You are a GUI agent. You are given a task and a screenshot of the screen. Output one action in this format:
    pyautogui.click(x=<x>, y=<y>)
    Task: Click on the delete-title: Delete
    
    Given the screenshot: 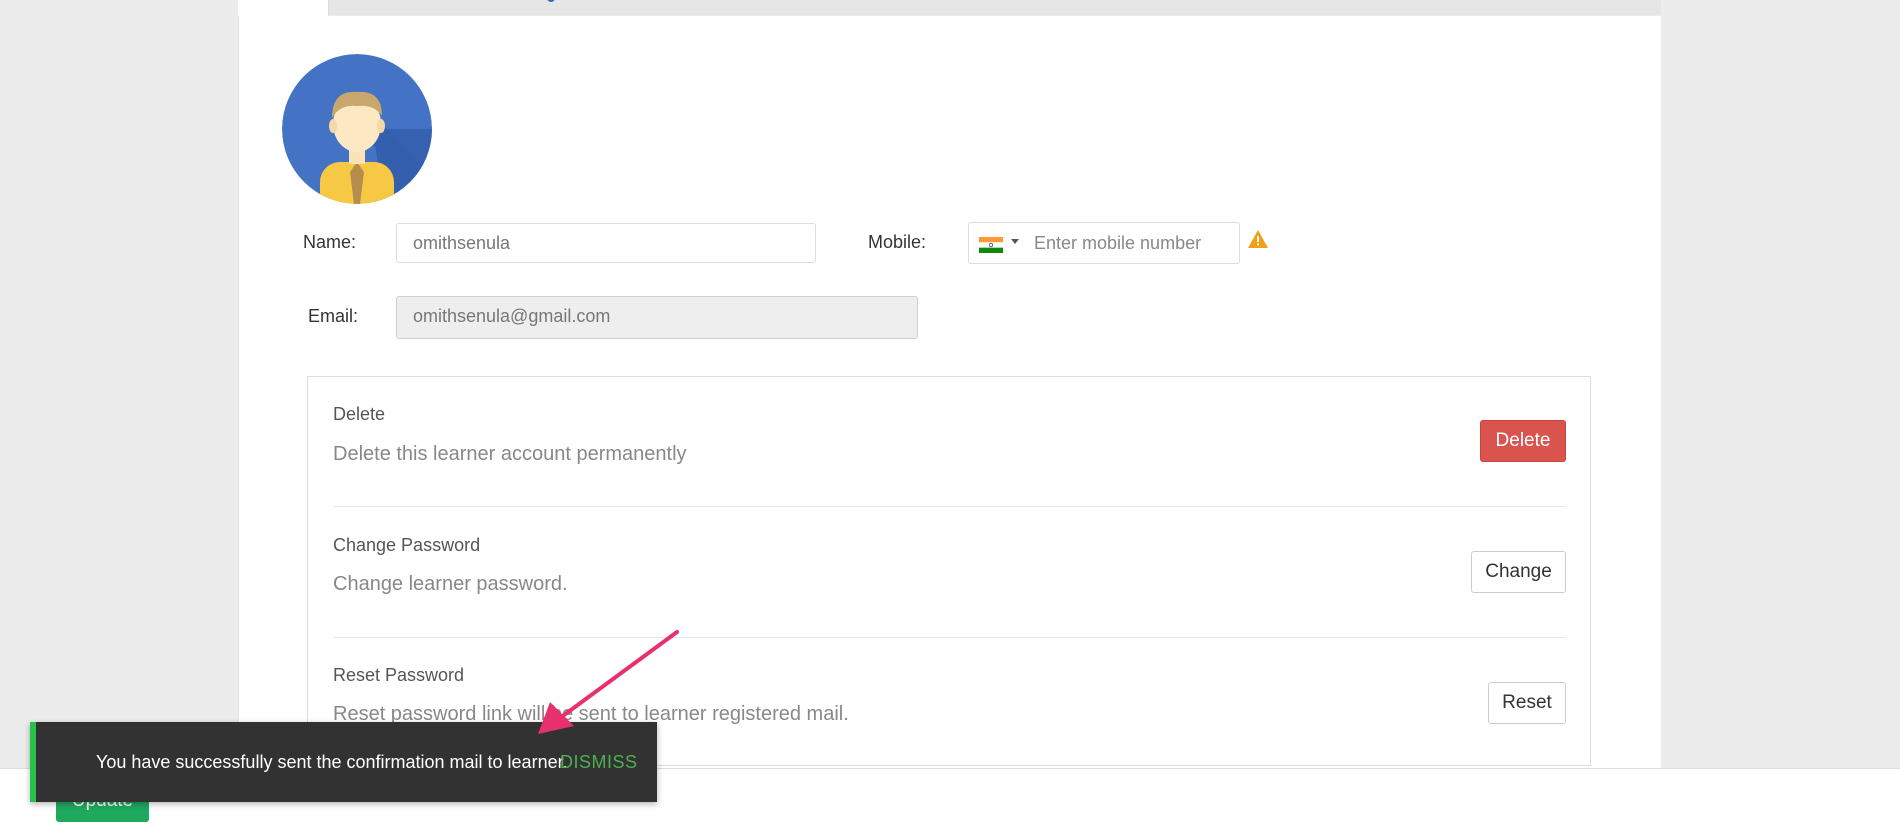 What is the action you would take?
    pyautogui.click(x=359, y=414)
    